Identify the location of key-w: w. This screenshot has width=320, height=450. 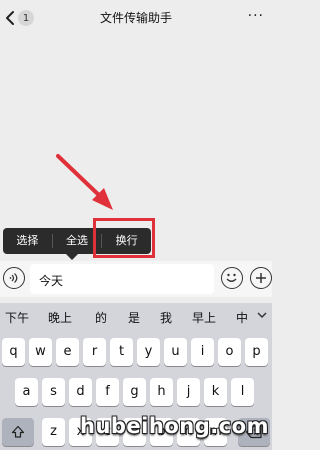
(40, 352).